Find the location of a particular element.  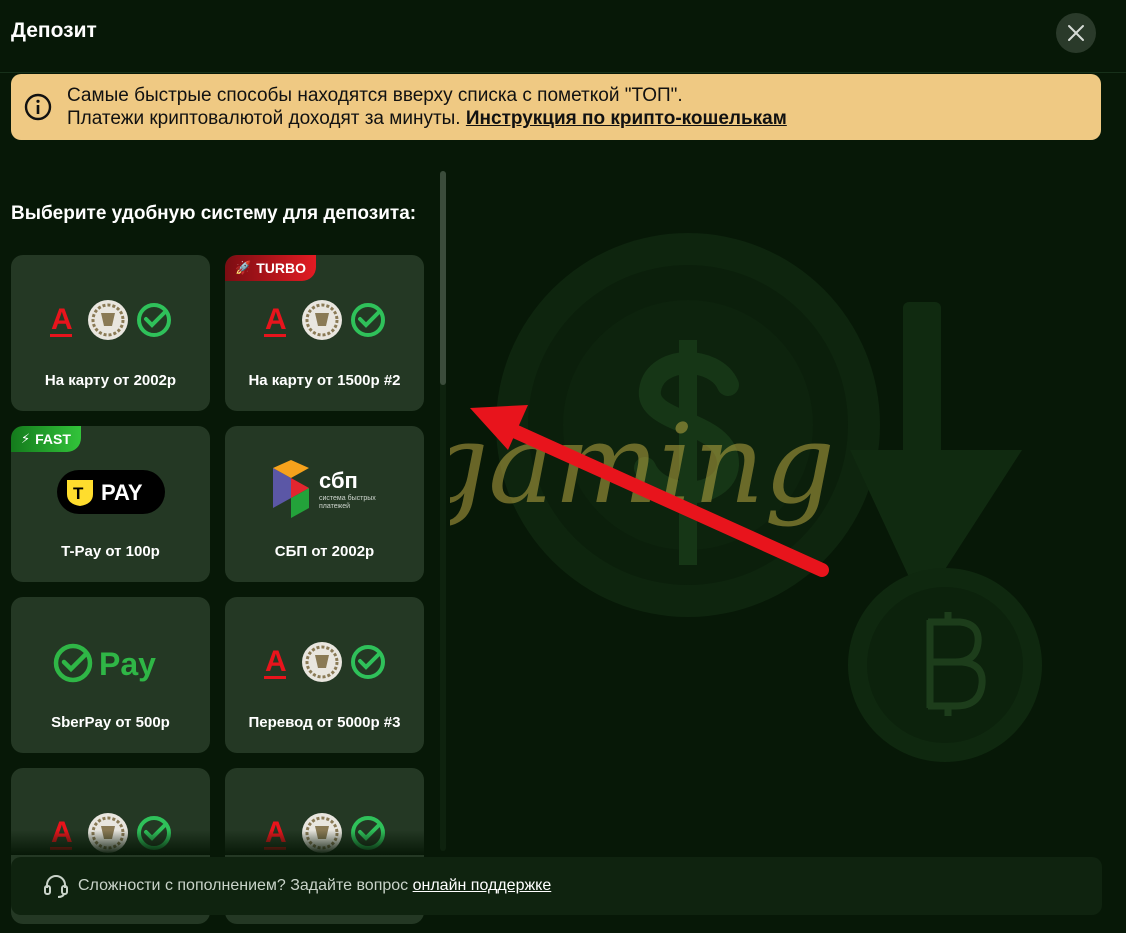

payment-method-card: сбп система быстрых платежей СБП от 2002р is located at coordinates (324, 504).